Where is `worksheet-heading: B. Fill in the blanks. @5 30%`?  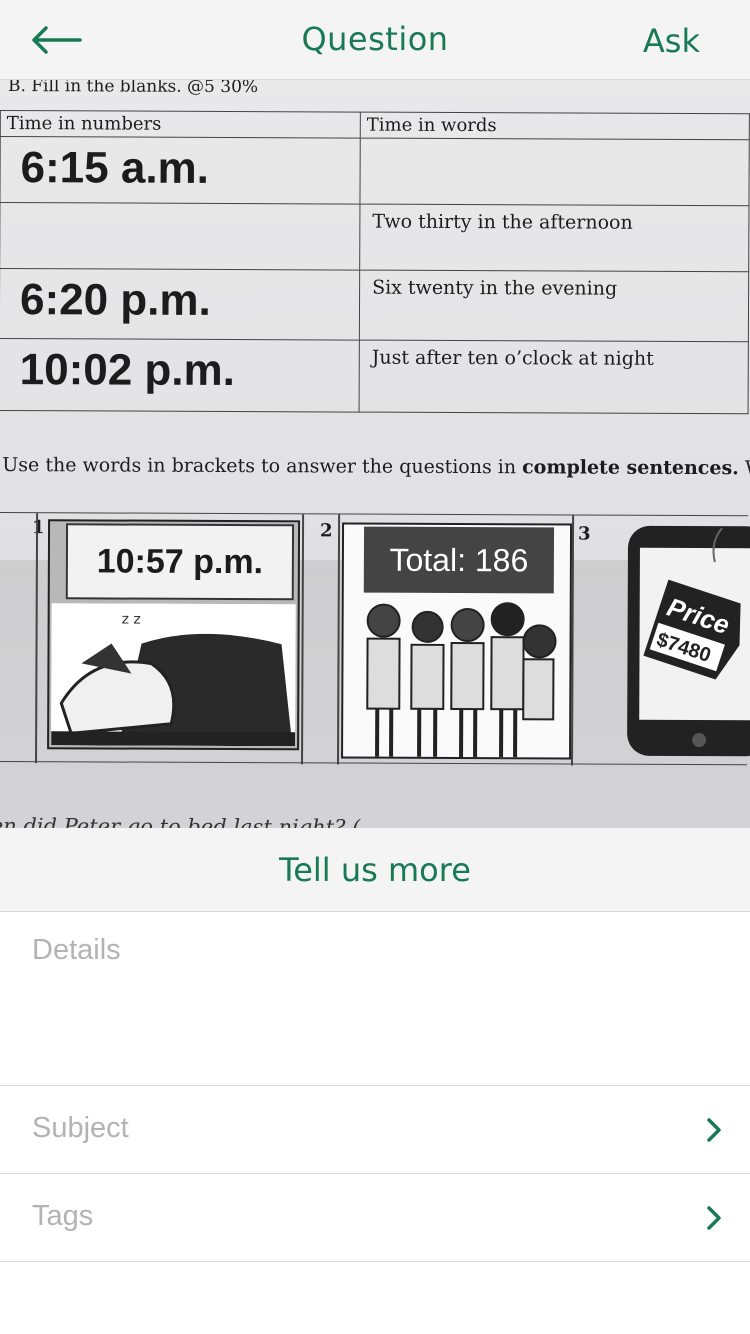
worksheet-heading: B. Fill in the blanks. @5 30% is located at coordinates (133, 89).